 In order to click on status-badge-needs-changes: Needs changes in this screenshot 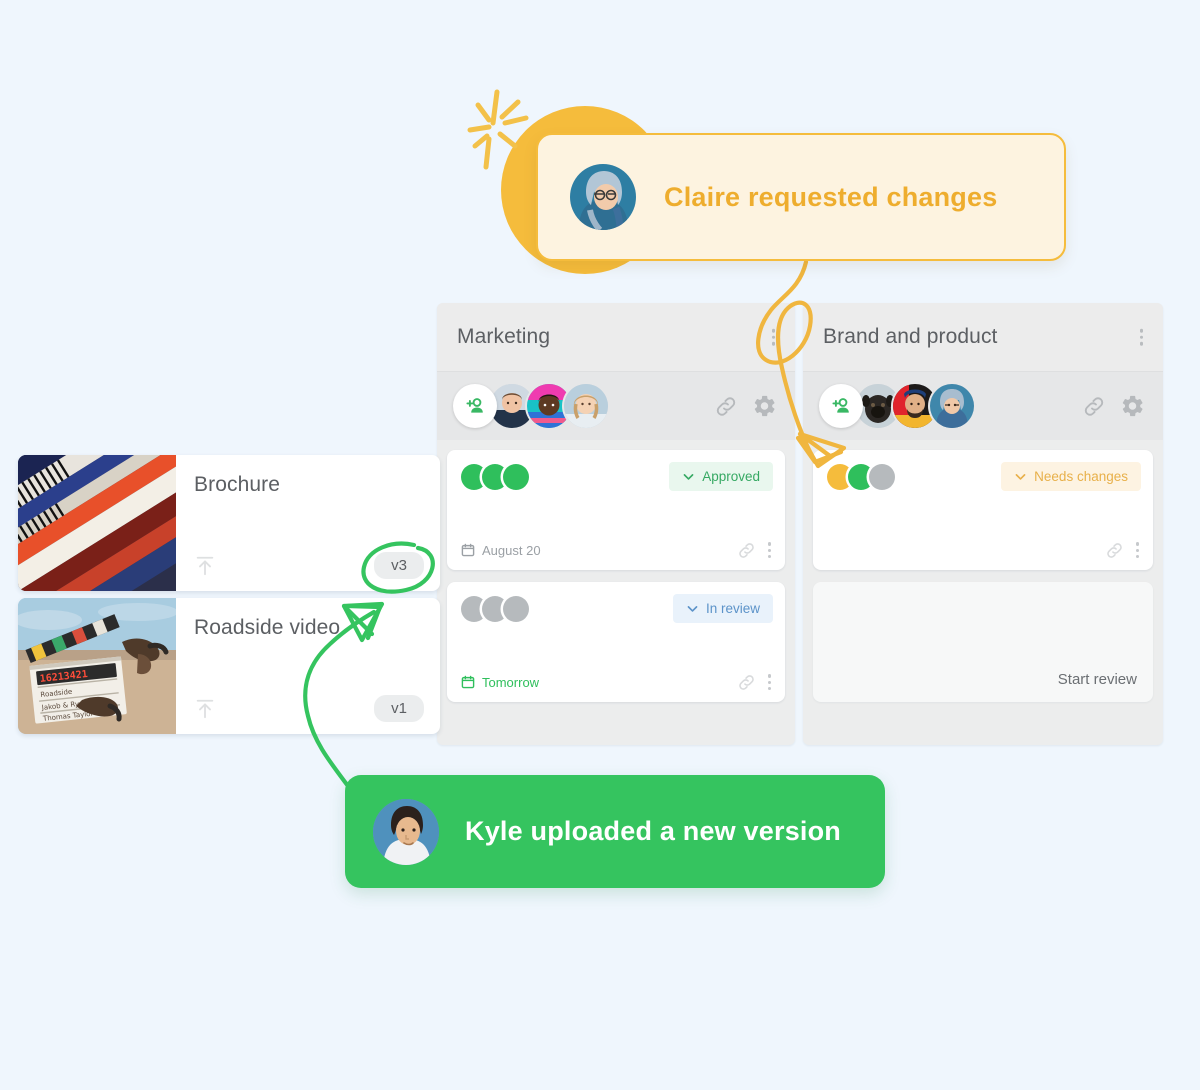, I will do `click(1071, 476)`.